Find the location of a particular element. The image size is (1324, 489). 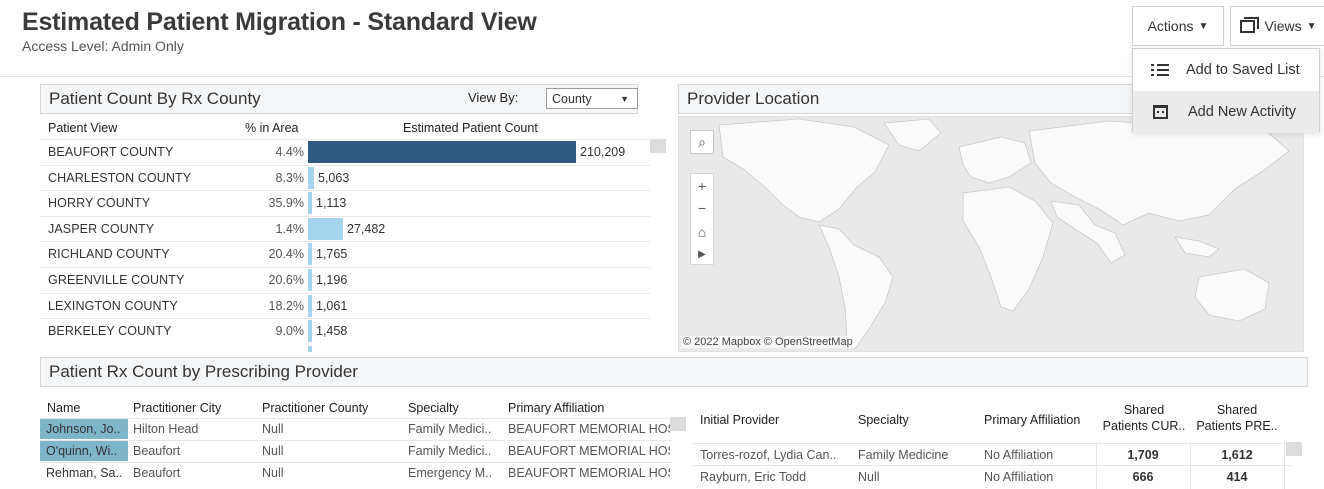

specialty: Null is located at coordinates (869, 477).